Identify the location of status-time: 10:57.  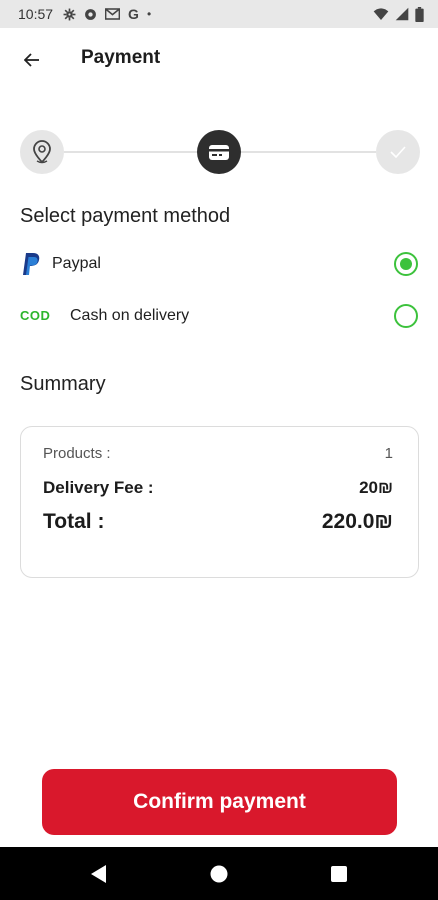
(36, 14).